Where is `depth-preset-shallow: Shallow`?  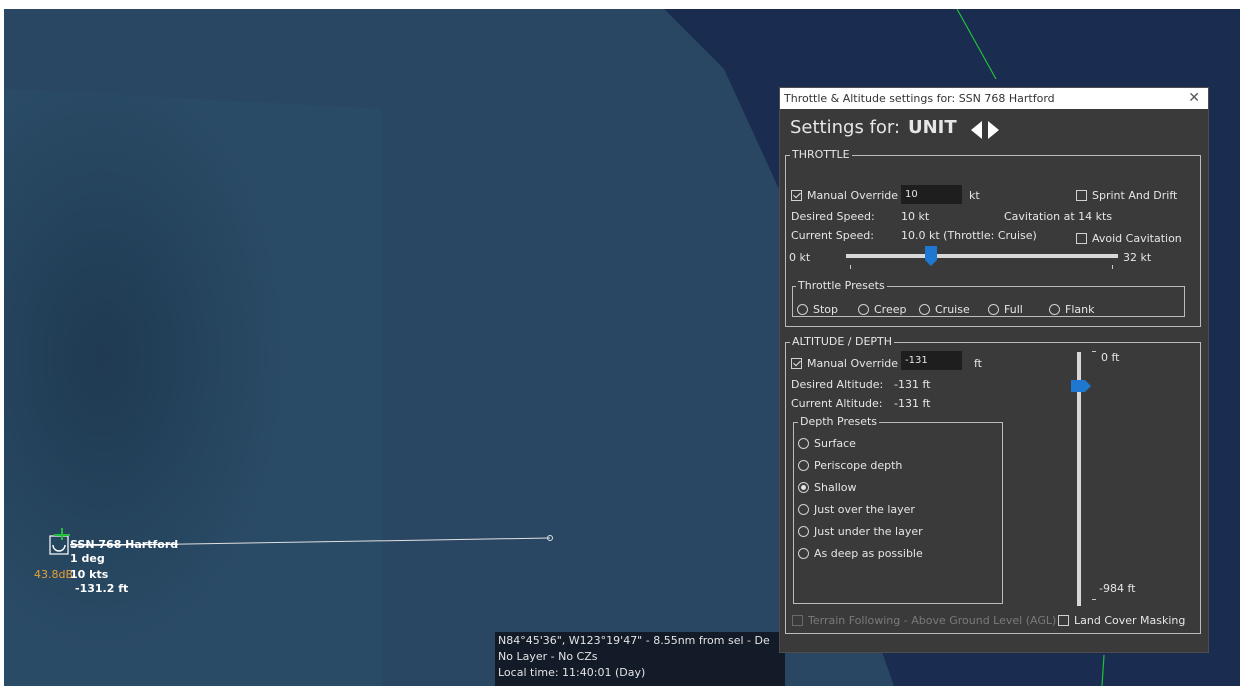
depth-preset-shallow: Shallow is located at coordinates (827, 487).